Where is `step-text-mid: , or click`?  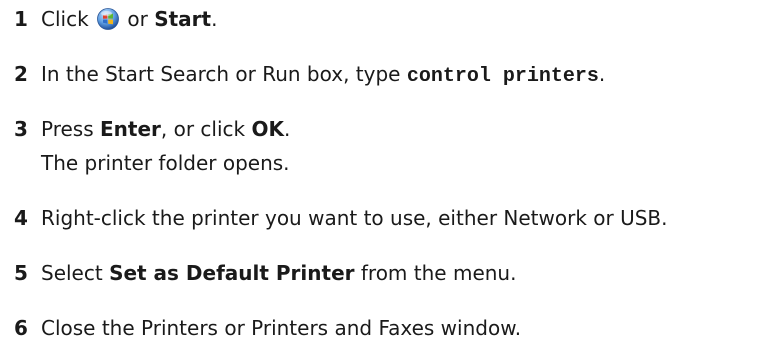
step-text-mid: , or click is located at coordinates (203, 129).